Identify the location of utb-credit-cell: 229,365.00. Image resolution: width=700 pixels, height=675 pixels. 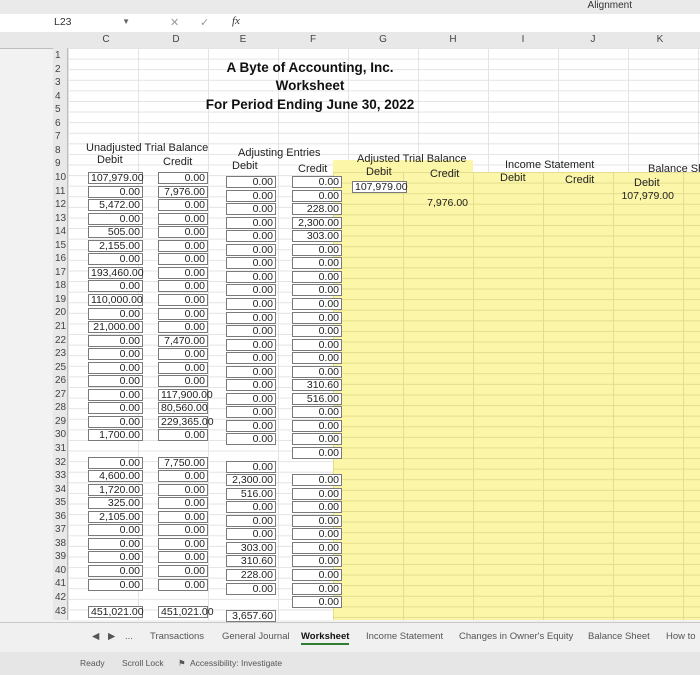
(186, 421).